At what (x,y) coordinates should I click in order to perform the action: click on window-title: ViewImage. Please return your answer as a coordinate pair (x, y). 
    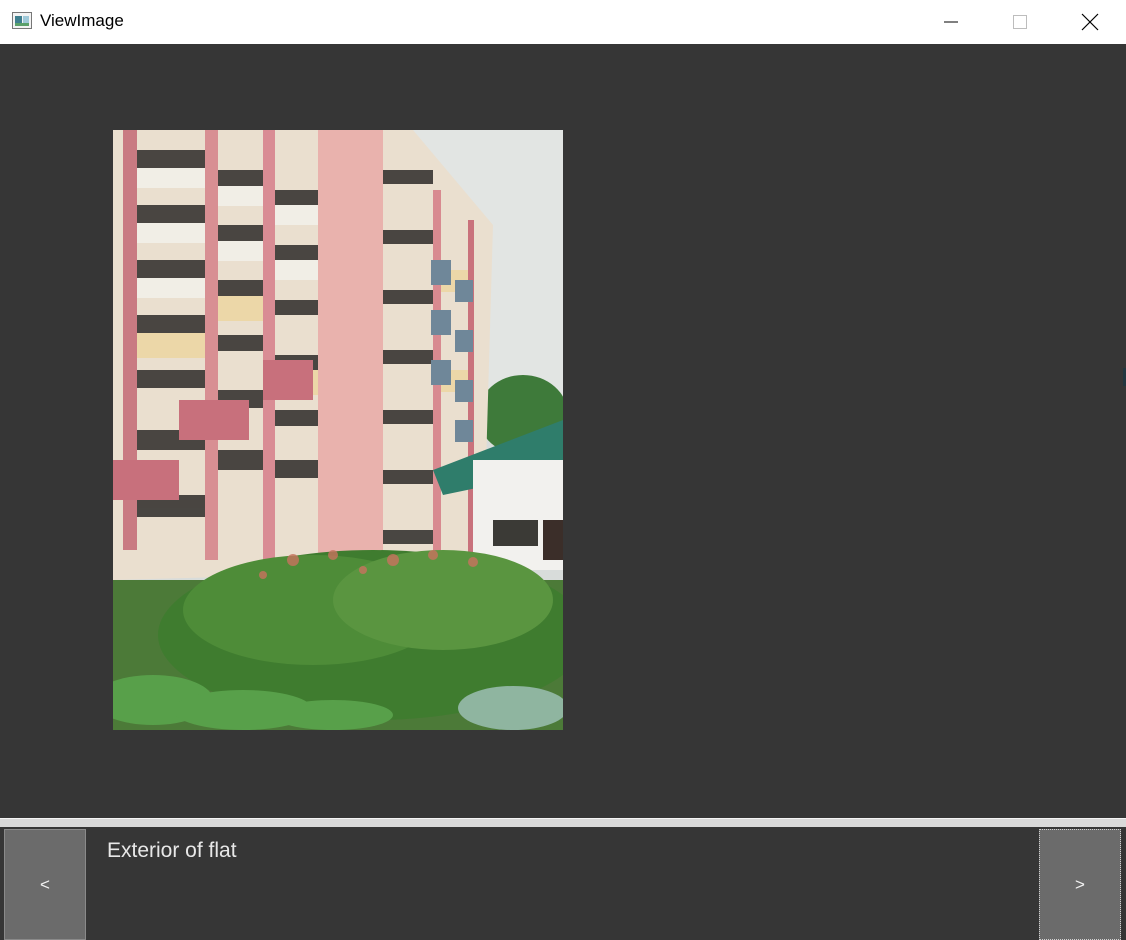
    Looking at the image, I should click on (82, 20).